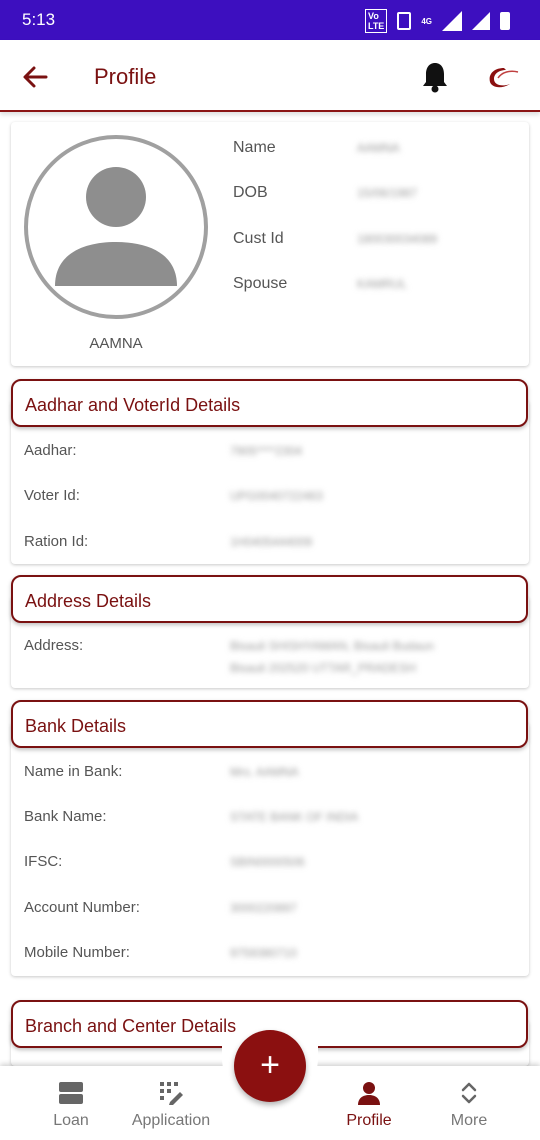 Image resolution: width=540 pixels, height=1140 pixels. Describe the element at coordinates (469, 1093) in the screenshot. I see `expand-icon` at that location.